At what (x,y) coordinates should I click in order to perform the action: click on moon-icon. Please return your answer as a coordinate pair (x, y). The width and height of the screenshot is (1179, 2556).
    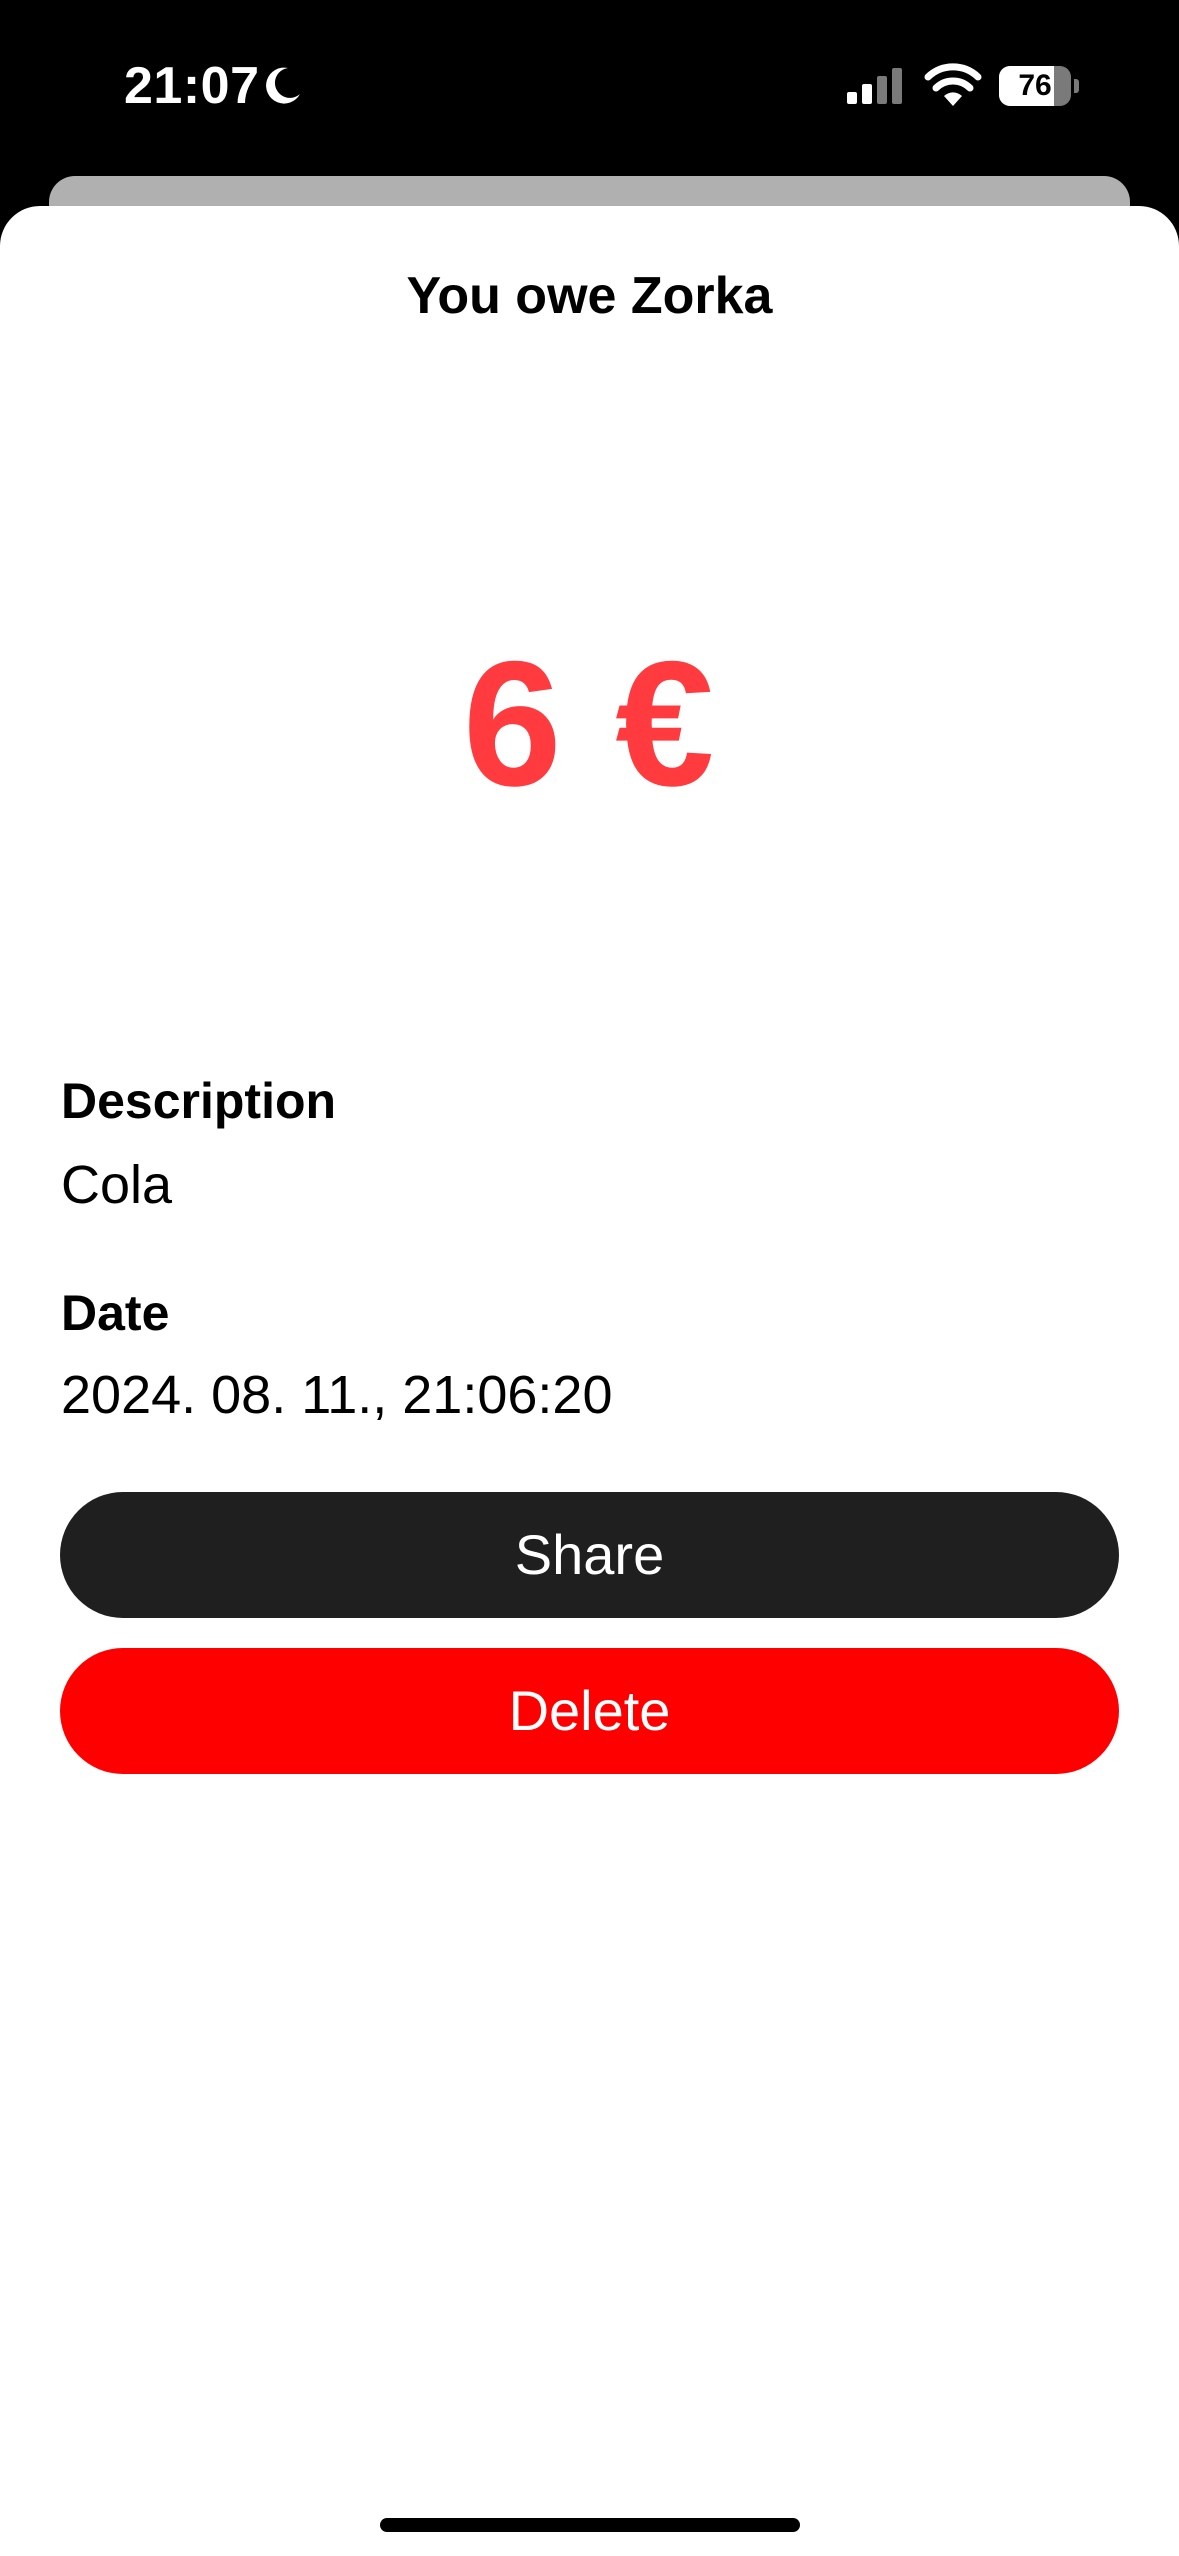
    Looking at the image, I should click on (283, 85).